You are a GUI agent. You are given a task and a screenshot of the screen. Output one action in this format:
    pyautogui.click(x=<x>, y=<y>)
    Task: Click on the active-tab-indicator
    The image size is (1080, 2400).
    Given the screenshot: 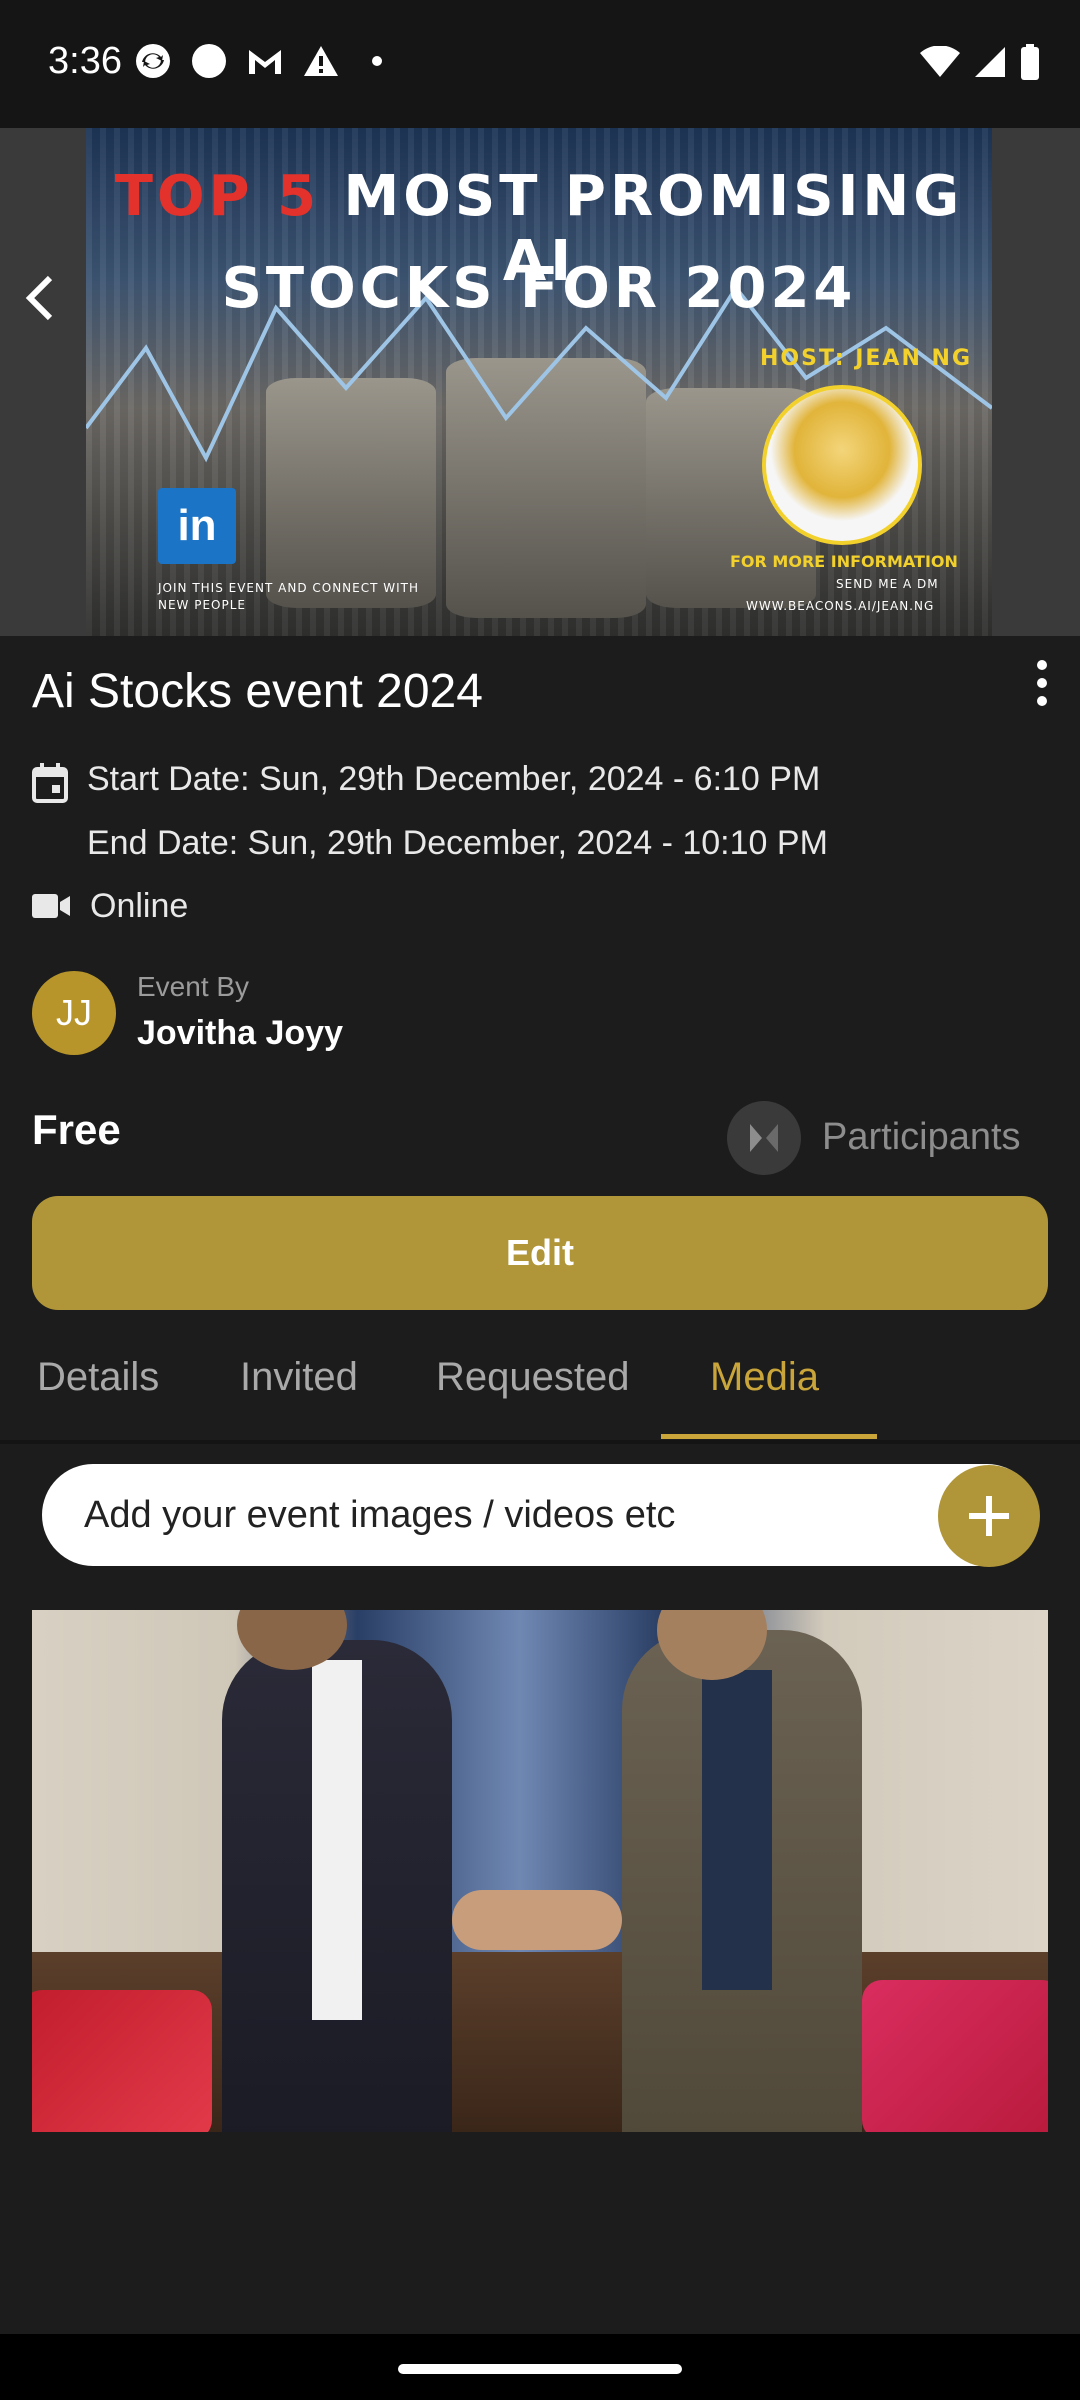 What is the action you would take?
    pyautogui.click(x=769, y=1436)
    